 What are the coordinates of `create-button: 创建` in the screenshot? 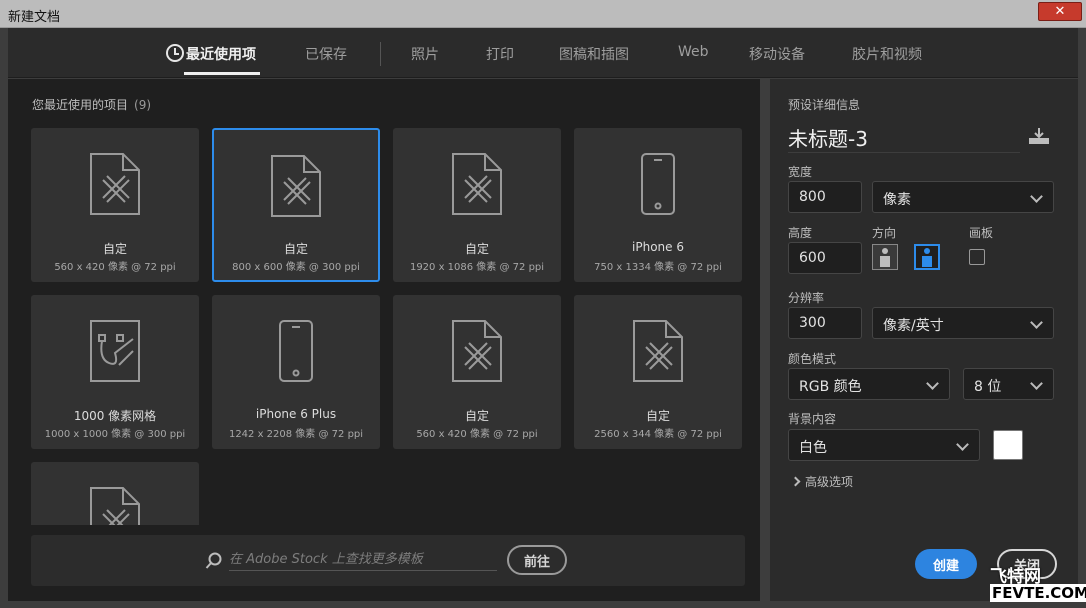 It's located at (946, 564).